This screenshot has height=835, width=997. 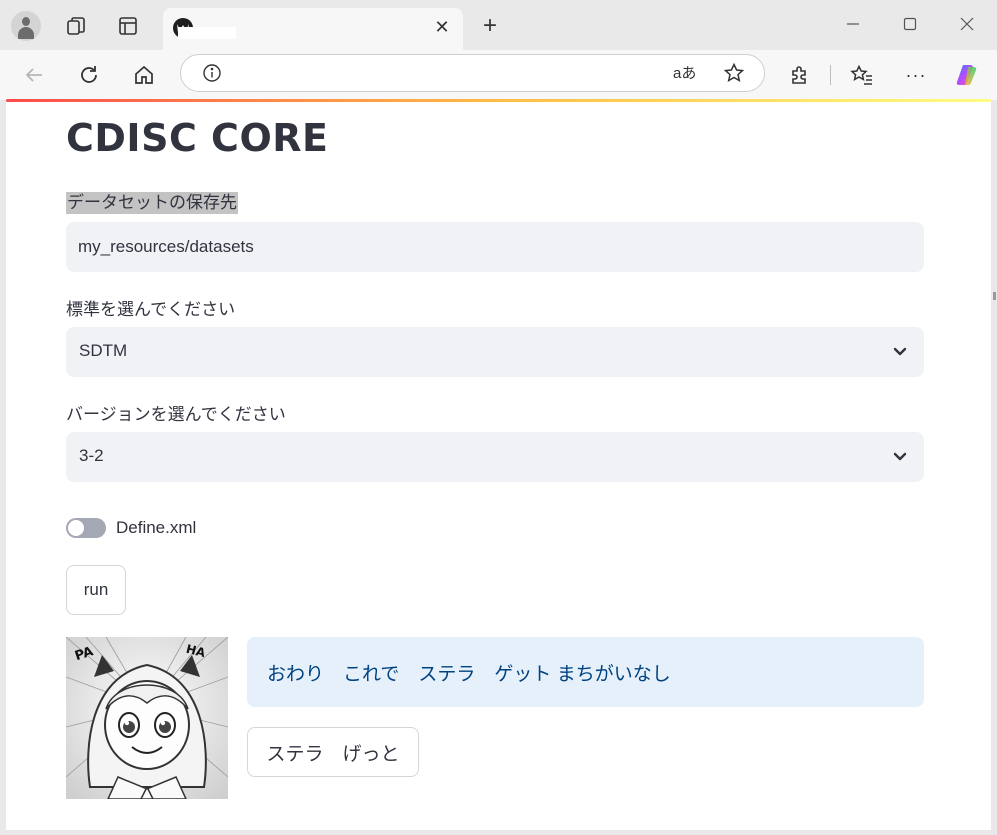 What do you see at coordinates (333, 752) in the screenshot?
I see `stella-get-button: ステラ げっと` at bounding box center [333, 752].